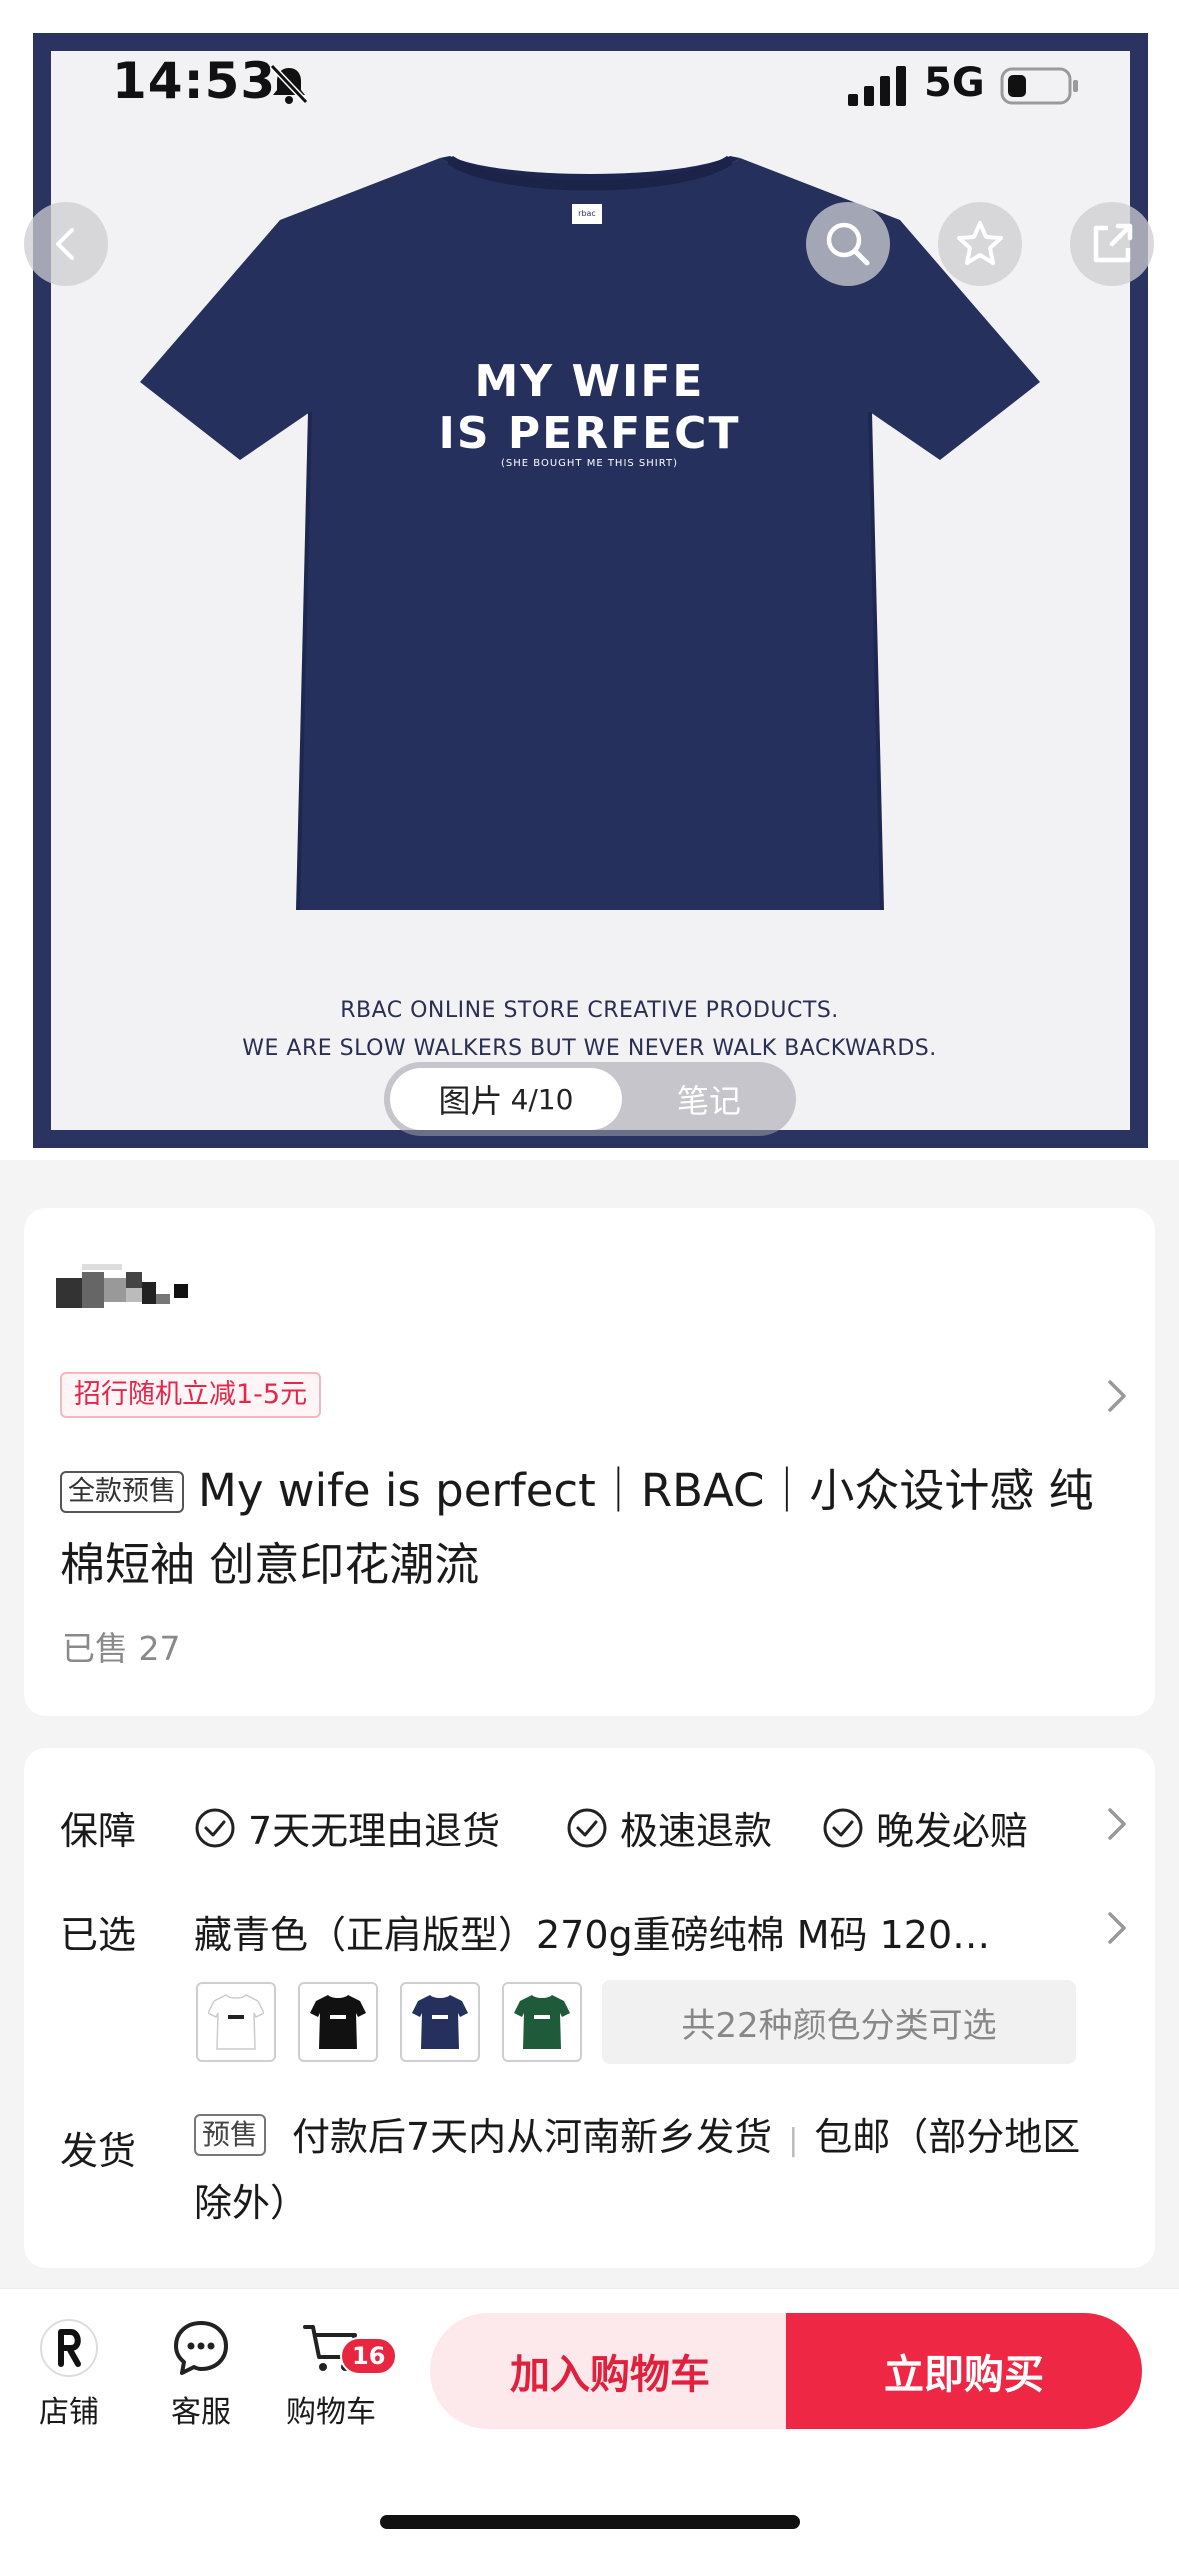 The width and height of the screenshot is (1179, 2556). What do you see at coordinates (98, 1831) in the screenshot?
I see `guarantee-label: 保障` at bounding box center [98, 1831].